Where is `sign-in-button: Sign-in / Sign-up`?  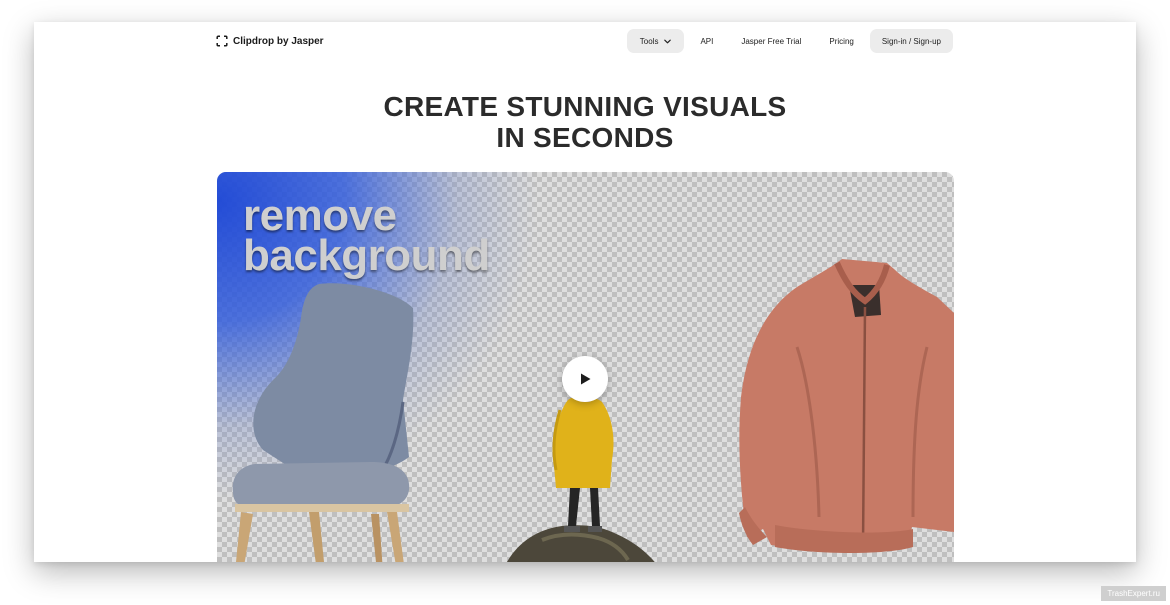 sign-in-button: Sign-in / Sign-up is located at coordinates (911, 41).